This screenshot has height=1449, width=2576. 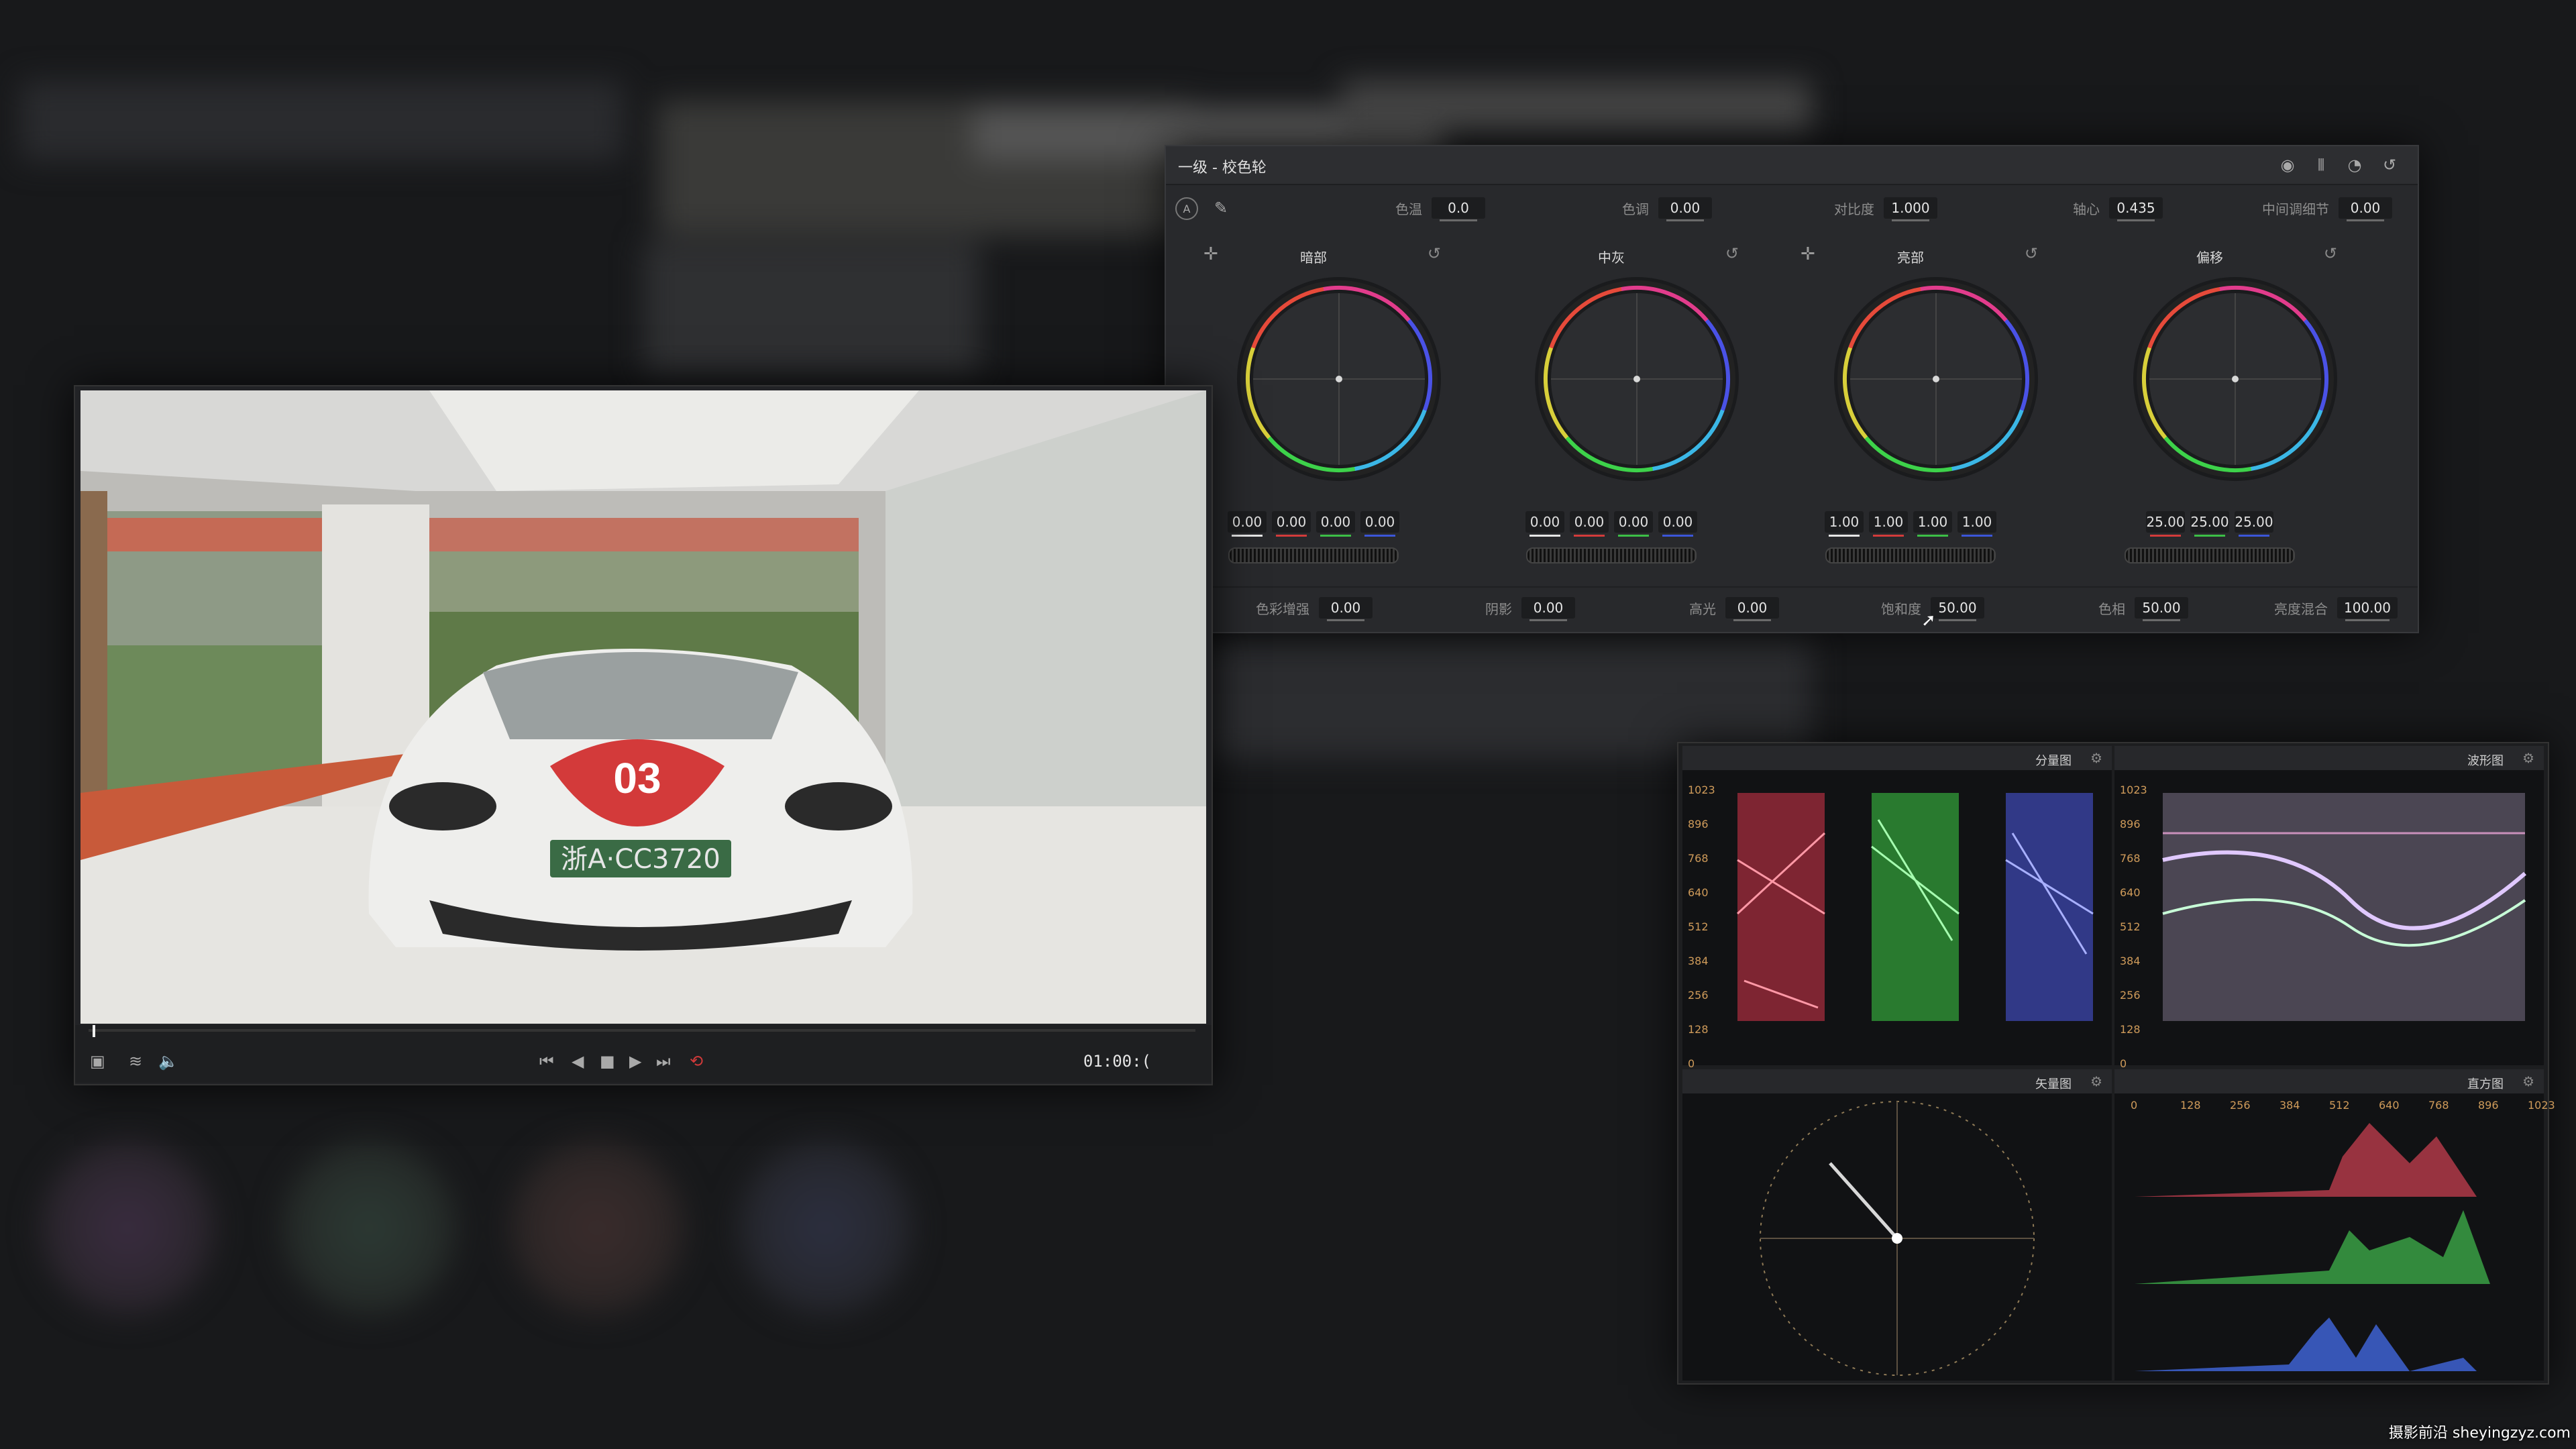 I want to click on wheel-offset: 偏移 ↺ 25.00 25.00 25.00, so click(x=2209, y=402).